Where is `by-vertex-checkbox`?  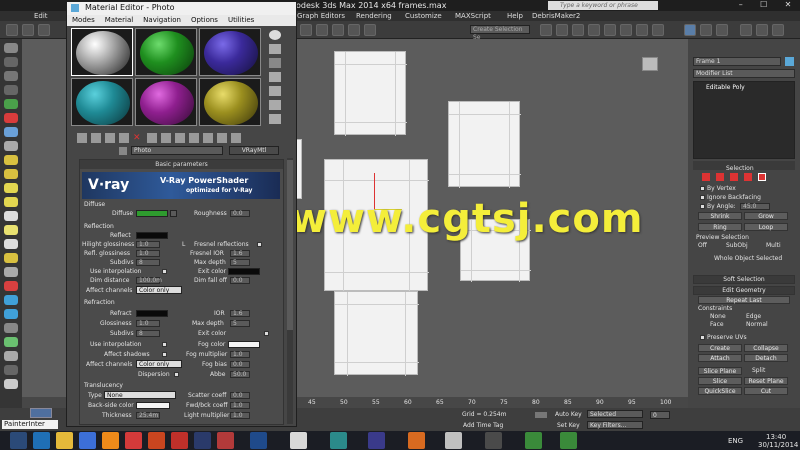
by-vertex-checkbox is located at coordinates (702, 188).